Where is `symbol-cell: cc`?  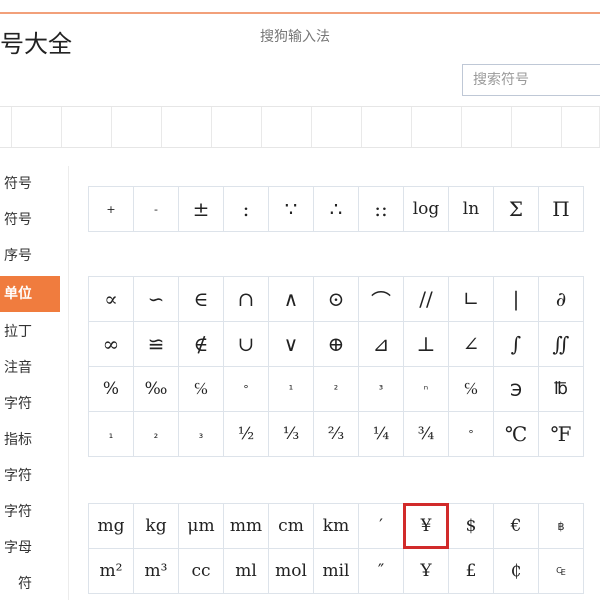
symbol-cell: cc is located at coordinates (201, 571).